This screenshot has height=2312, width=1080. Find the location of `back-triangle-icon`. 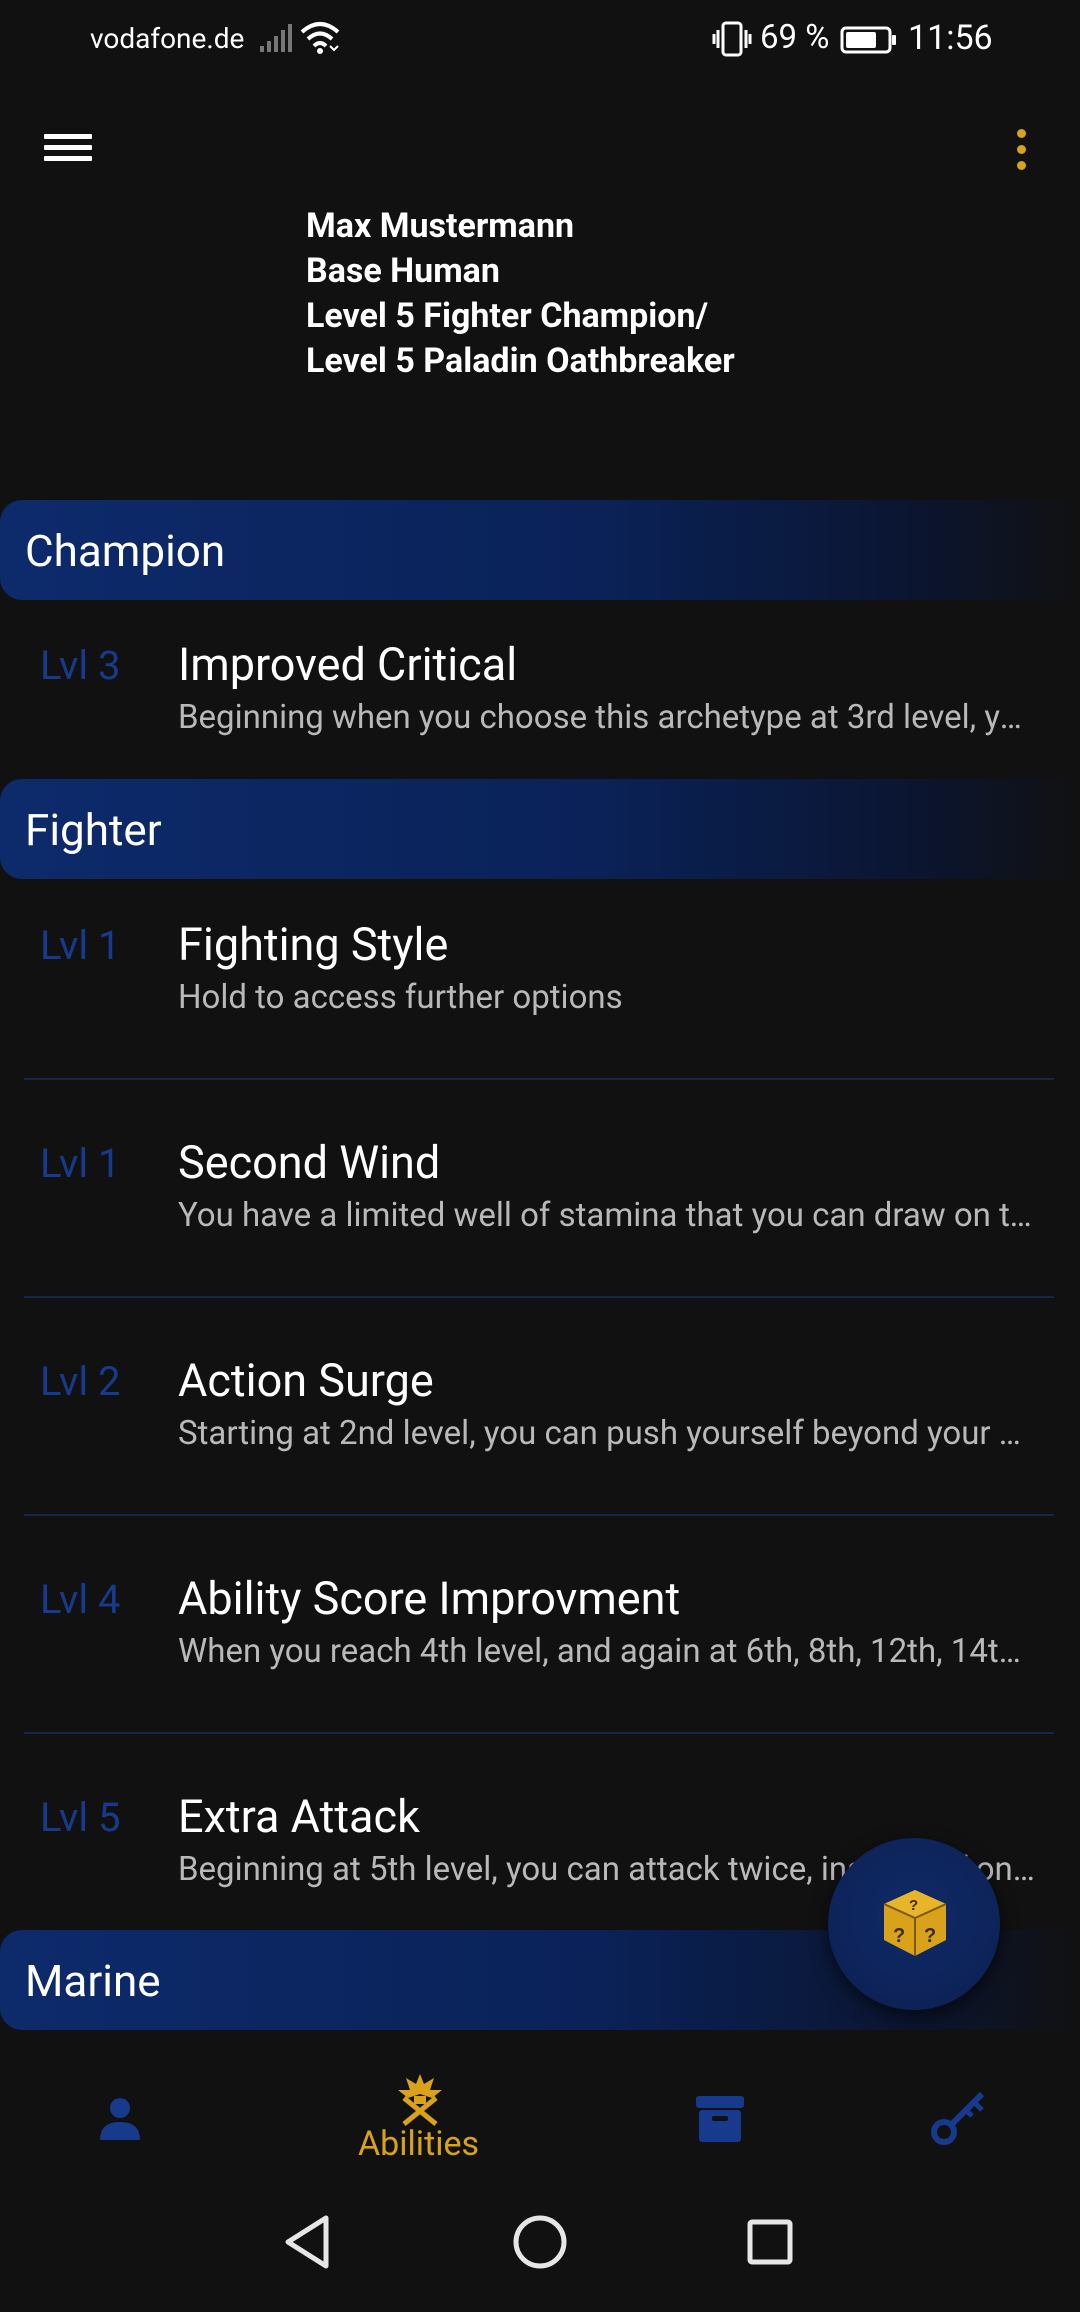

back-triangle-icon is located at coordinates (310, 2242).